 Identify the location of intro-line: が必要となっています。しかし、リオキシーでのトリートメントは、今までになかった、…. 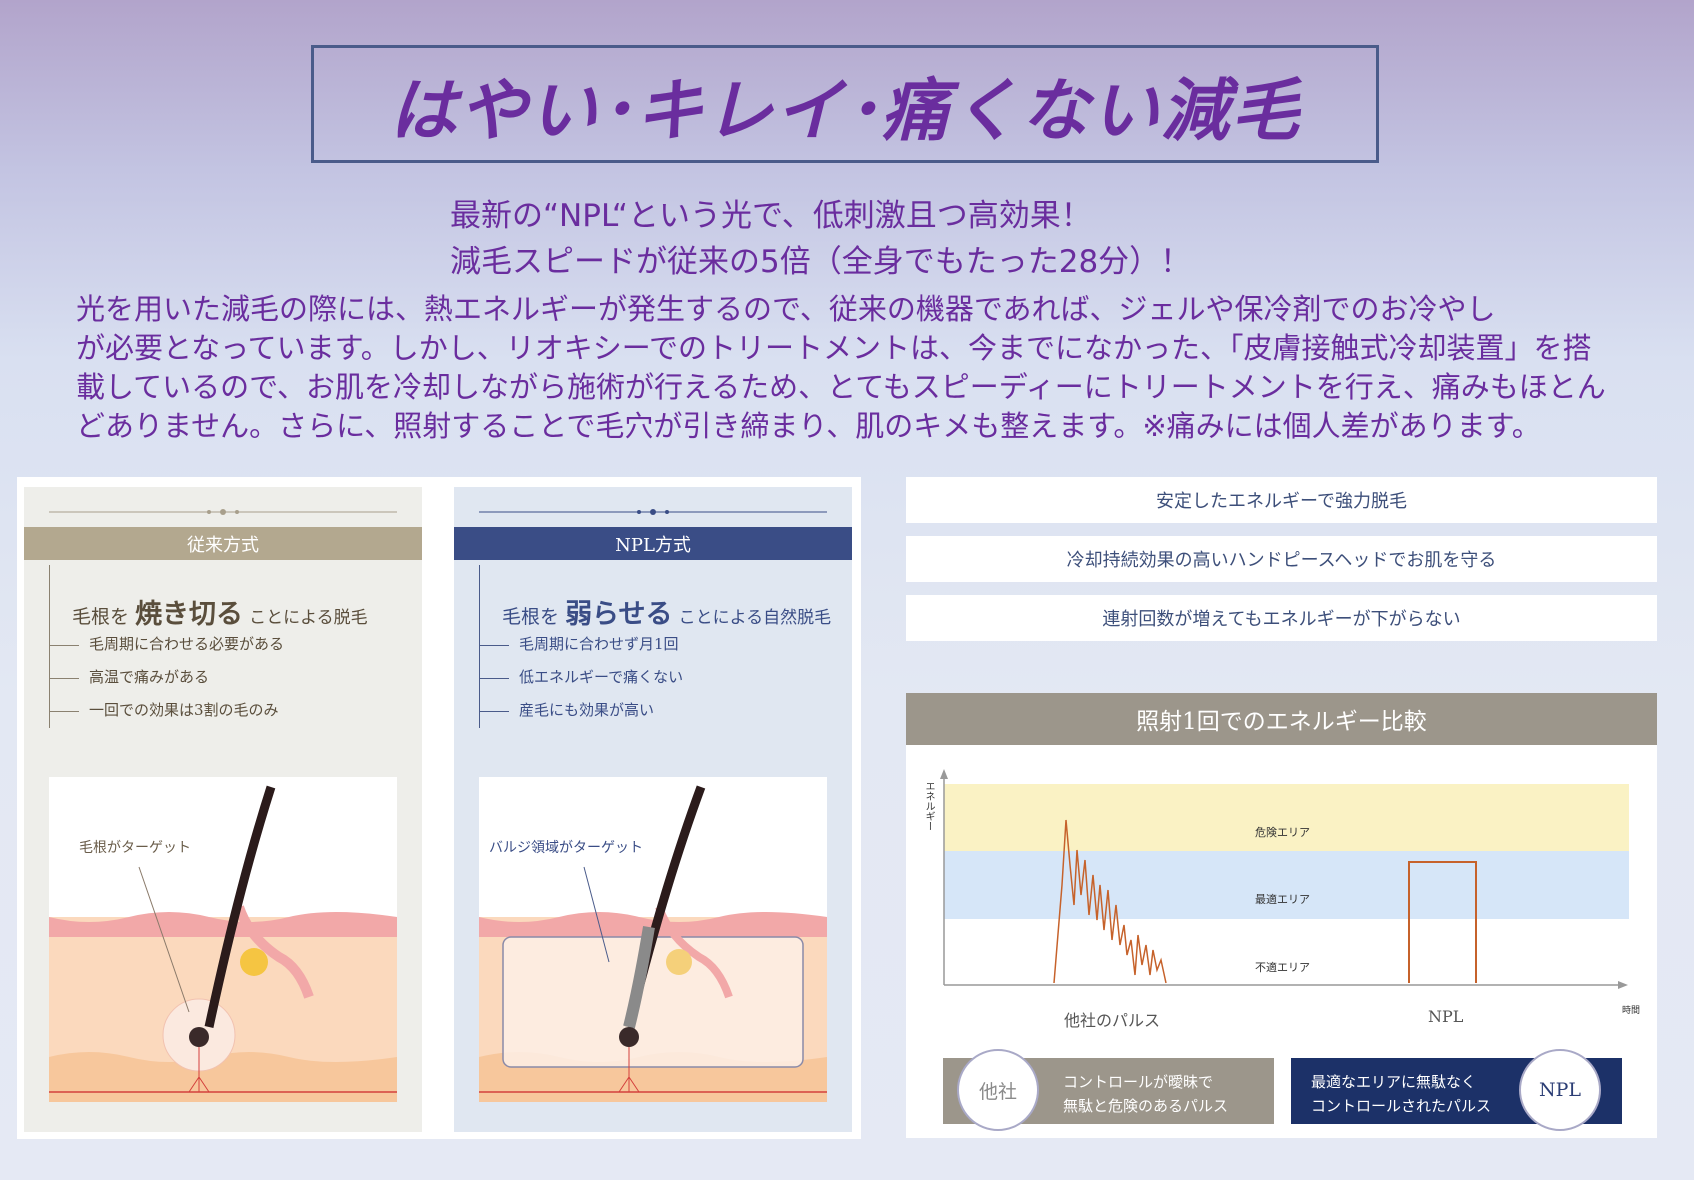
(834, 348).